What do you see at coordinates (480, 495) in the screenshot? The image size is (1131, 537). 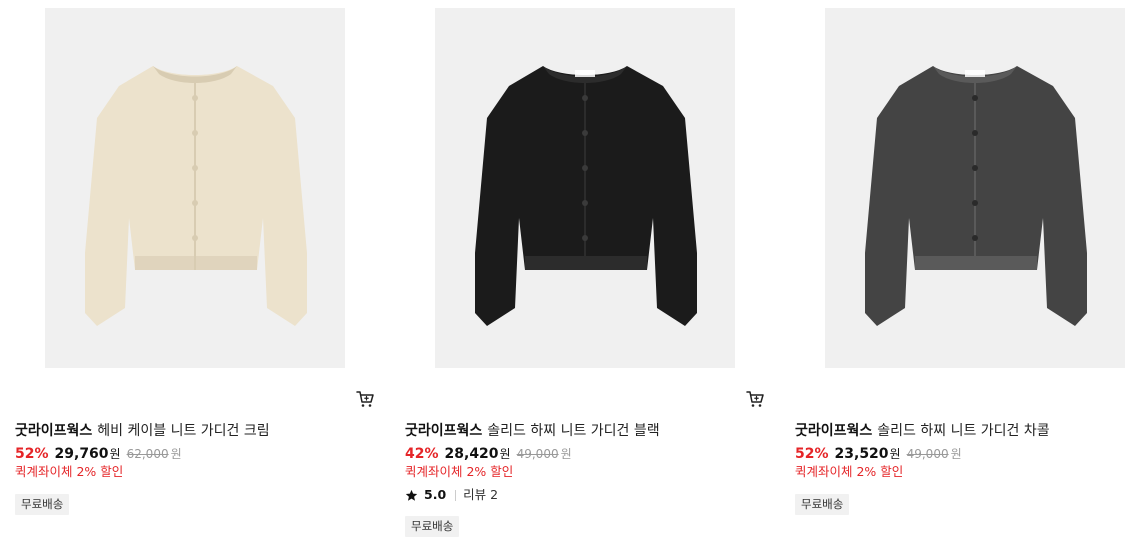 I see `review-count: 리뷰 2` at bounding box center [480, 495].